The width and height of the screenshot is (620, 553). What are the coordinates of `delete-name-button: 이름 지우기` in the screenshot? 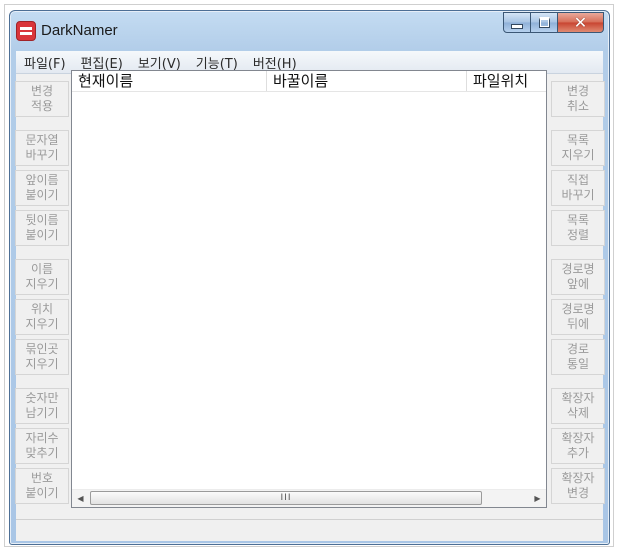 It's located at (42, 277).